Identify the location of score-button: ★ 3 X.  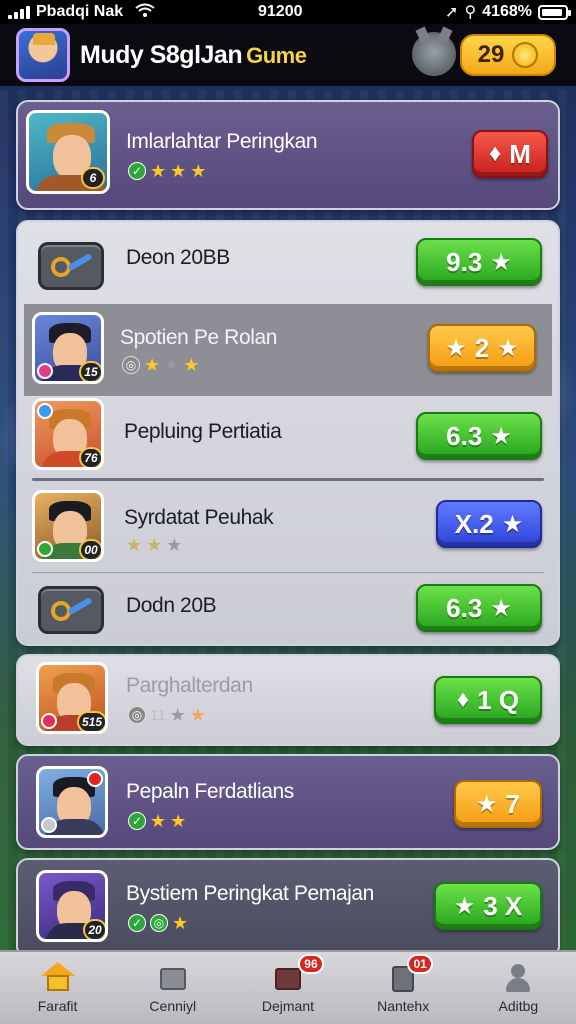
(488, 906).